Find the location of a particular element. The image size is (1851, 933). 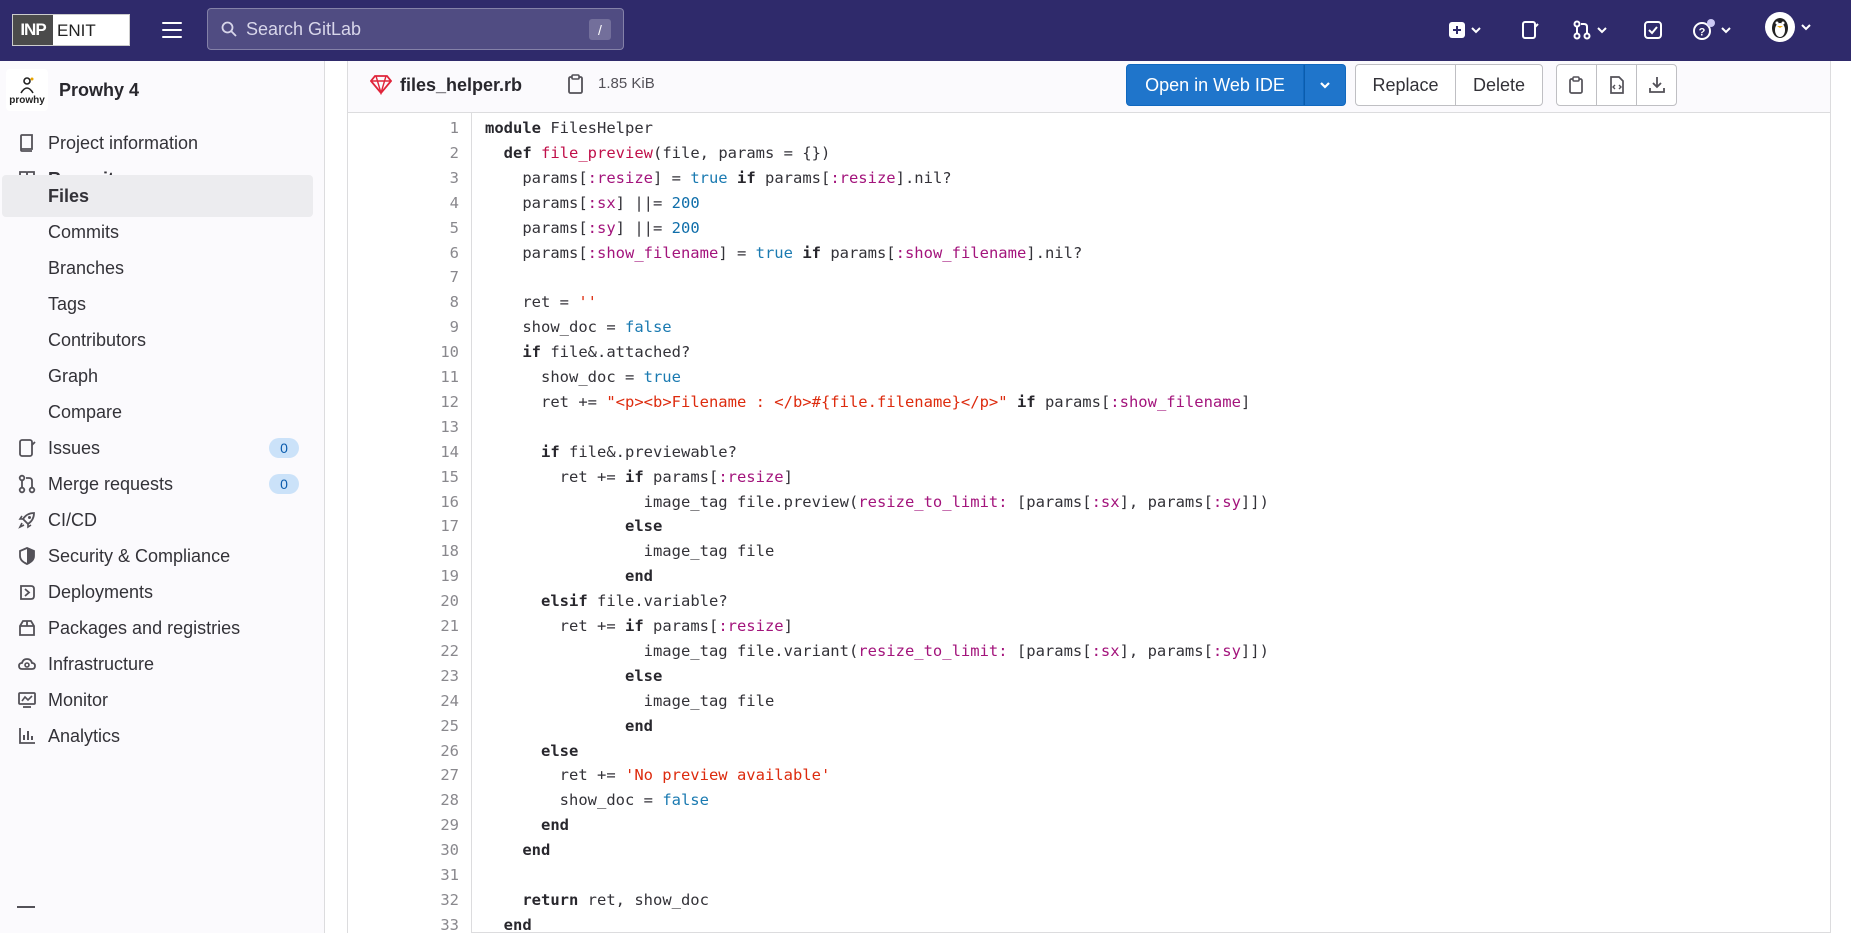

line-number: 27 is located at coordinates (429, 775).